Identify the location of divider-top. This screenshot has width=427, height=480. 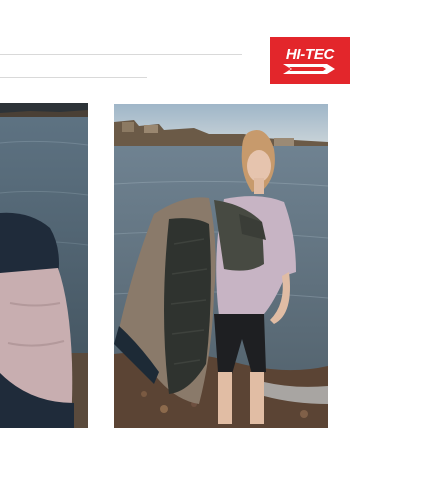
(121, 54).